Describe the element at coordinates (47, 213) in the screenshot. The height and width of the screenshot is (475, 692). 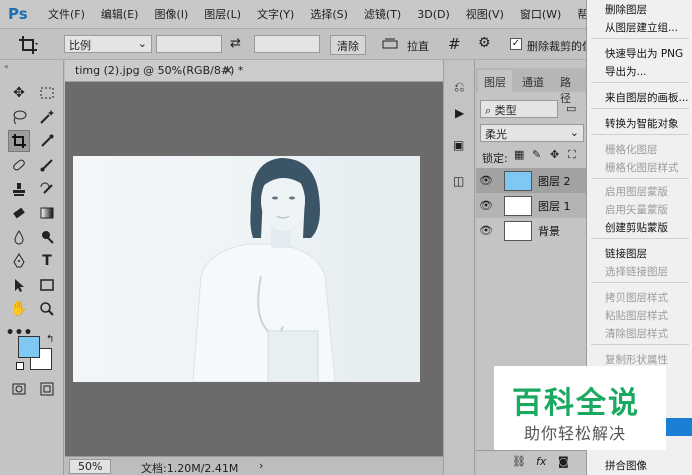
I see `gradient-icon` at that location.